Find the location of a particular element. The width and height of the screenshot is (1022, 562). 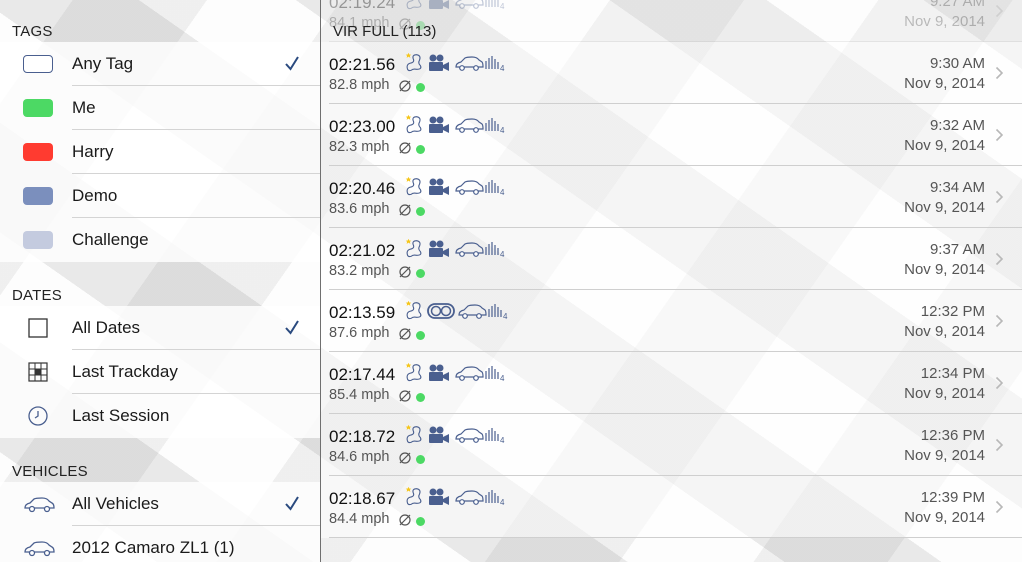

tag-row: Harry is located at coordinates (160, 152).